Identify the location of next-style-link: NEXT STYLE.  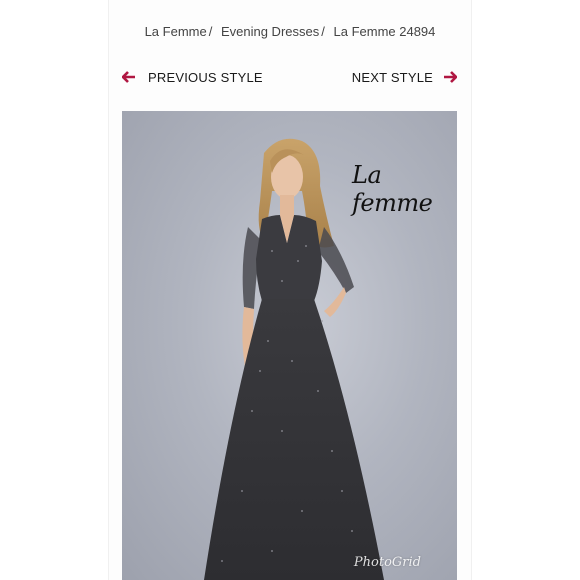
(404, 77).